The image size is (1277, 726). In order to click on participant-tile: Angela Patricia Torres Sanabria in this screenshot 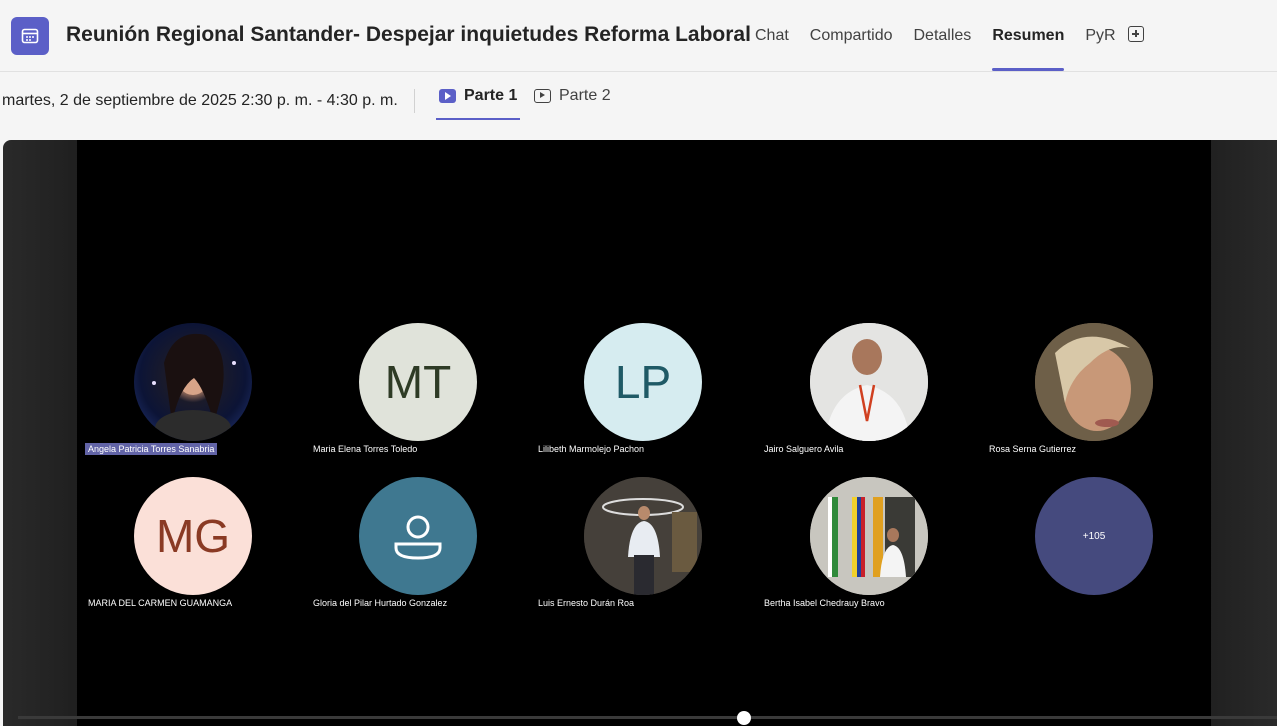, I will do `click(177, 393)`.